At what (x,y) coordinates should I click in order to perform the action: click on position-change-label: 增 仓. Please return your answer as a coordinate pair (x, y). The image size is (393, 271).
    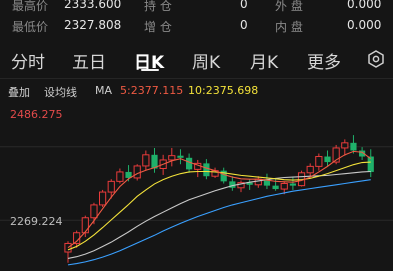
    Looking at the image, I should click on (158, 27).